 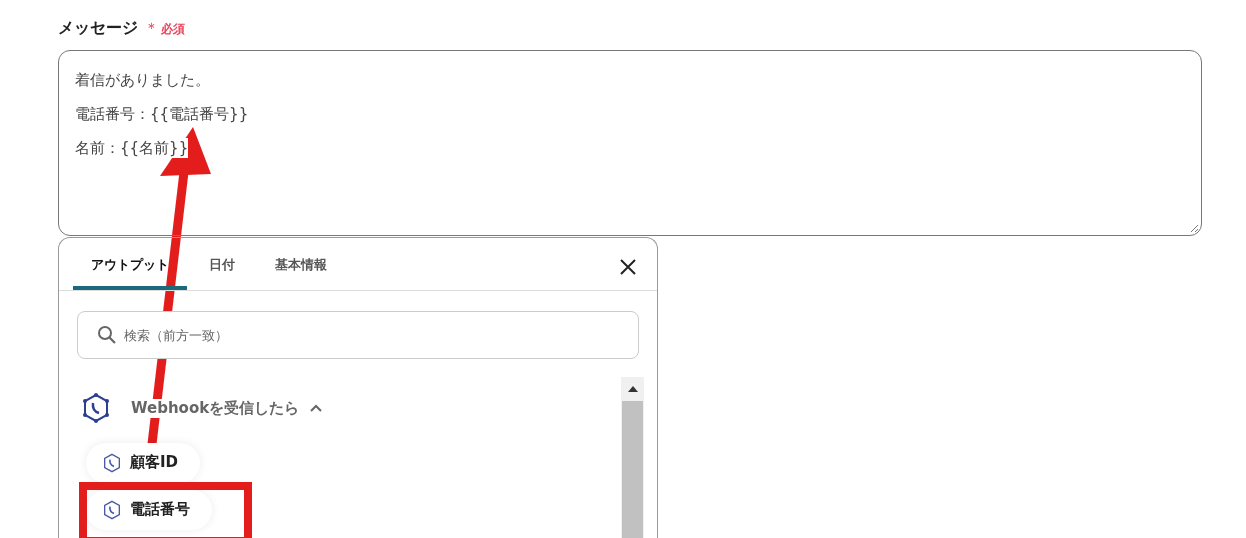 What do you see at coordinates (301, 264) in the screenshot?
I see `tab: 基本情報` at bounding box center [301, 264].